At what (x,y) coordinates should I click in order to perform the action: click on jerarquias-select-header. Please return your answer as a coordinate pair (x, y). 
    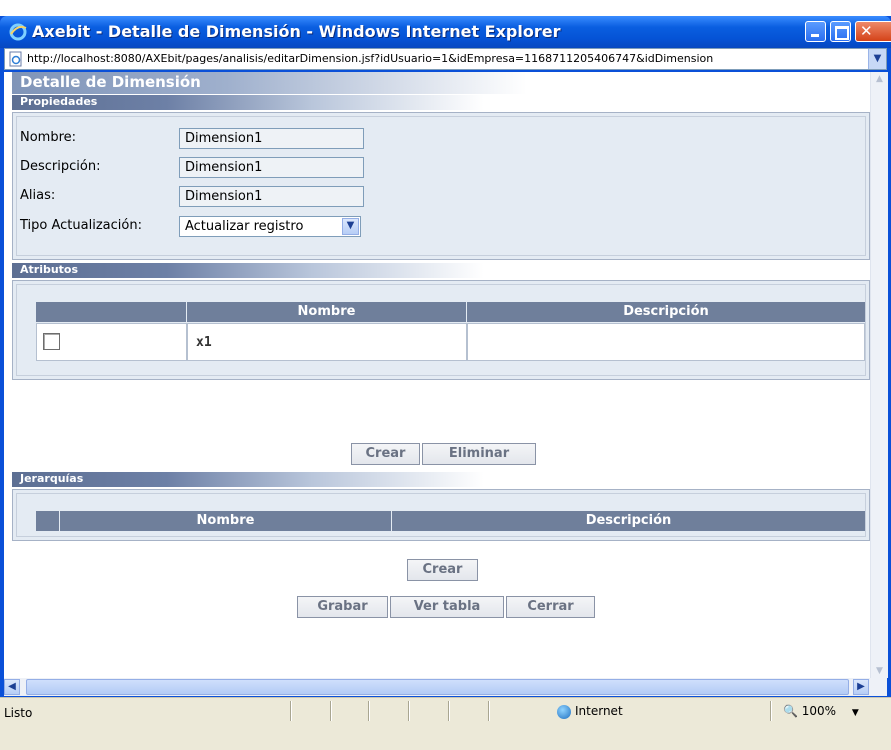
    Looking at the image, I should click on (48, 521).